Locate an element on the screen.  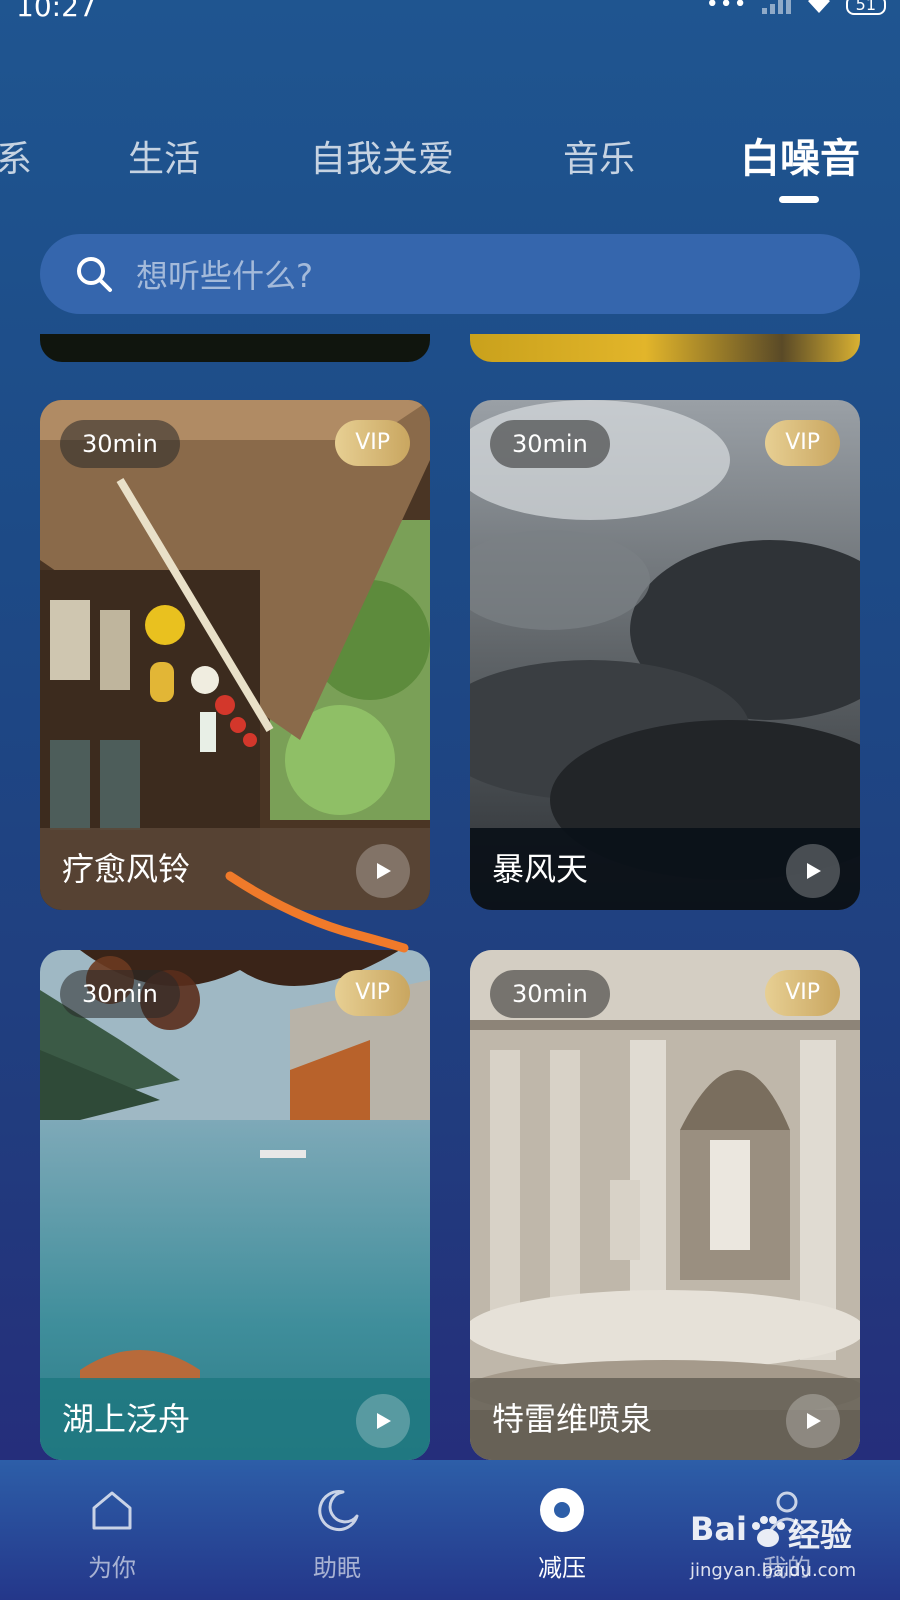
moon-icon is located at coordinates (338, 1511).